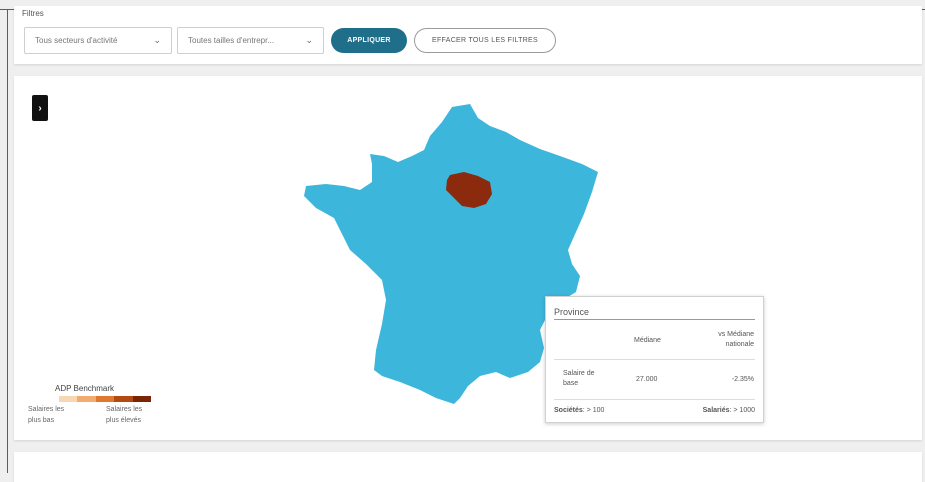  What do you see at coordinates (742, 379) in the screenshot?
I see `tooltip-row-vs-value: -2.35%` at bounding box center [742, 379].